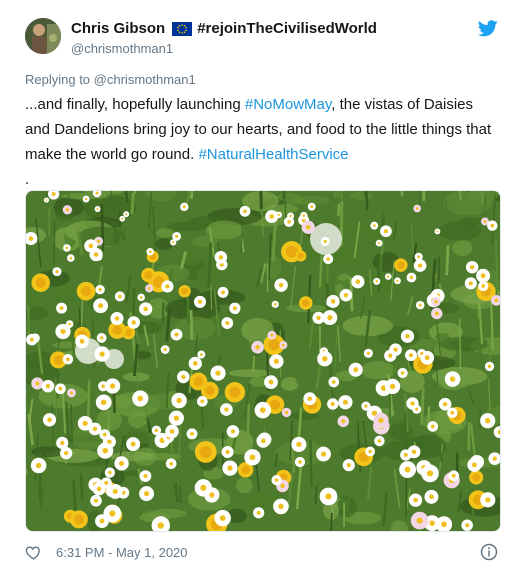 This screenshot has height=570, width=519. I want to click on replying-prefix: Replying to, so click(58, 79).